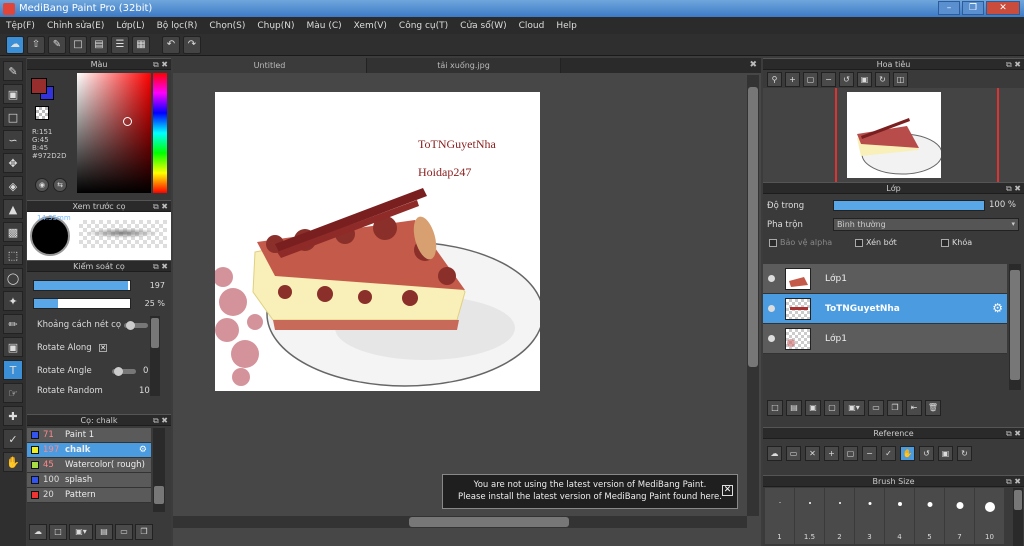 The image size is (1024, 546). Describe the element at coordinates (15, 44) in the screenshot. I see `cloud-icon: ☁` at that location.